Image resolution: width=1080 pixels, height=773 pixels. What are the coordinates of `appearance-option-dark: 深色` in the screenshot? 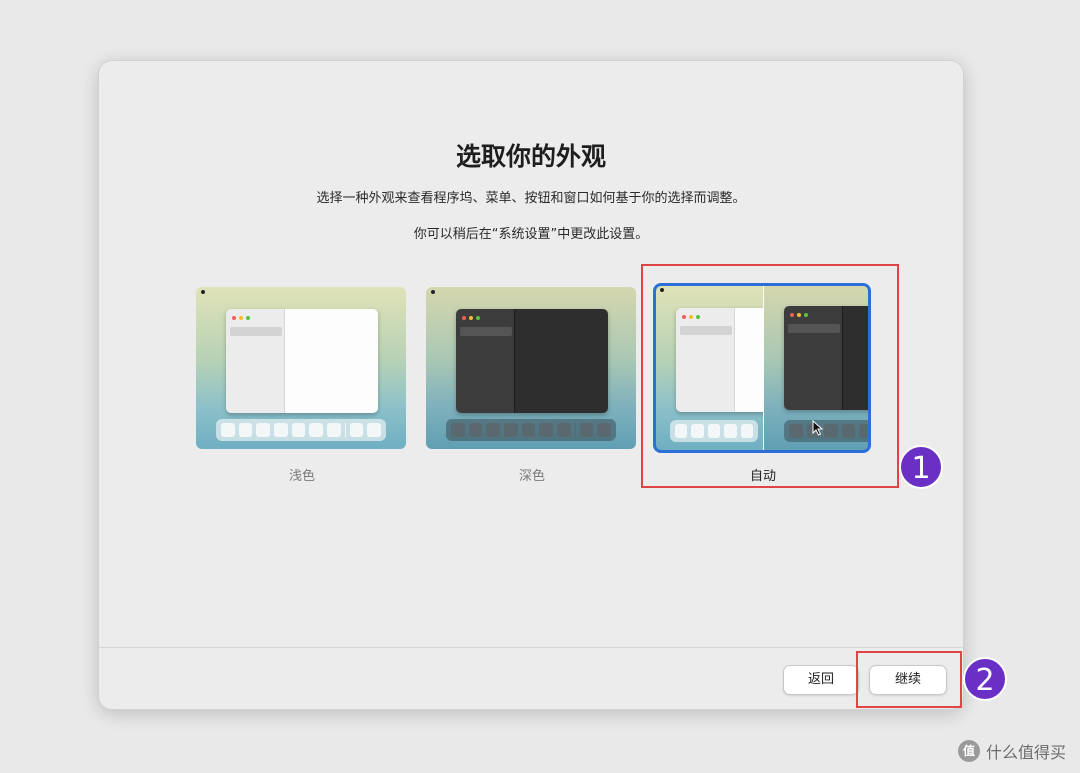 It's located at (532, 385).